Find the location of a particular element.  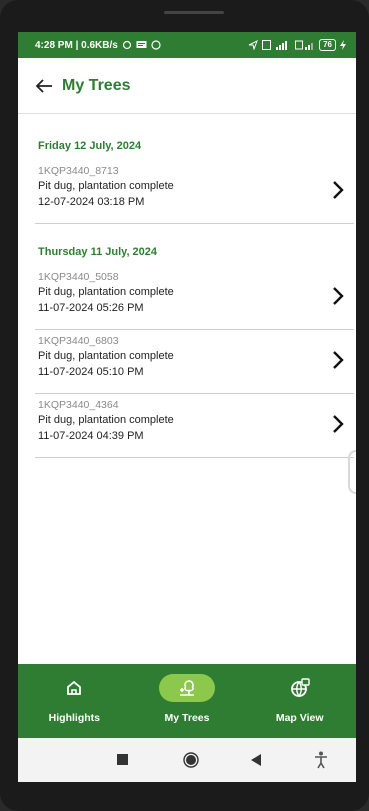

nav-my-trees: My Trees is located at coordinates (187, 701).